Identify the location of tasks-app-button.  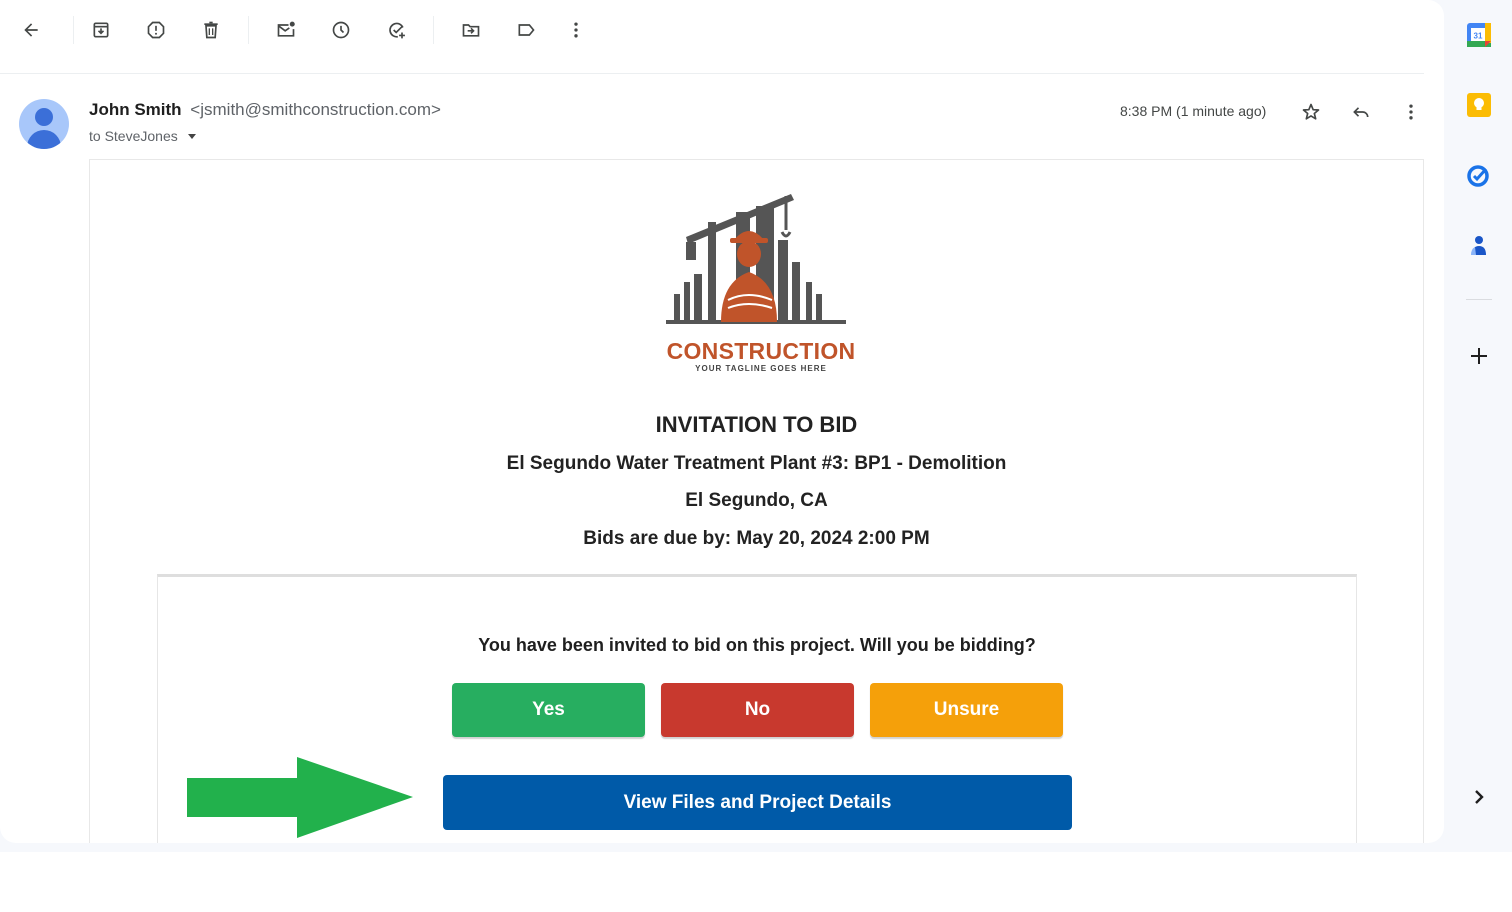
(1479, 175).